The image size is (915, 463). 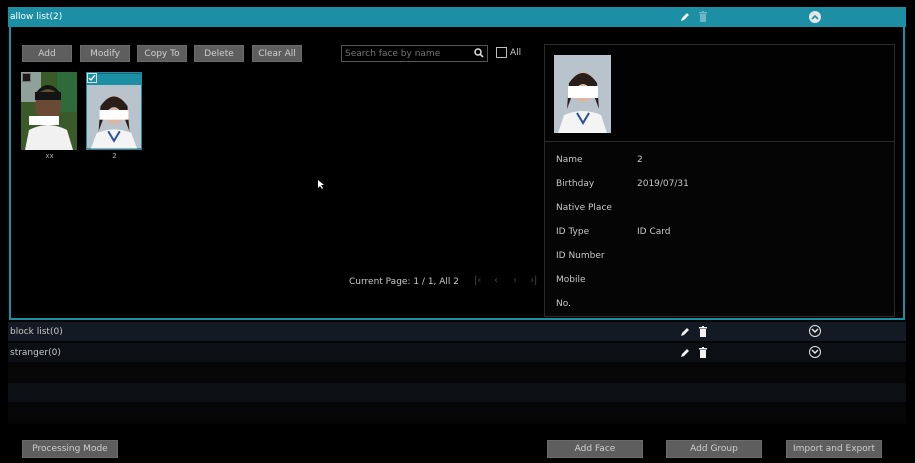 I want to click on add-group-button: Add Group, so click(x=714, y=449).